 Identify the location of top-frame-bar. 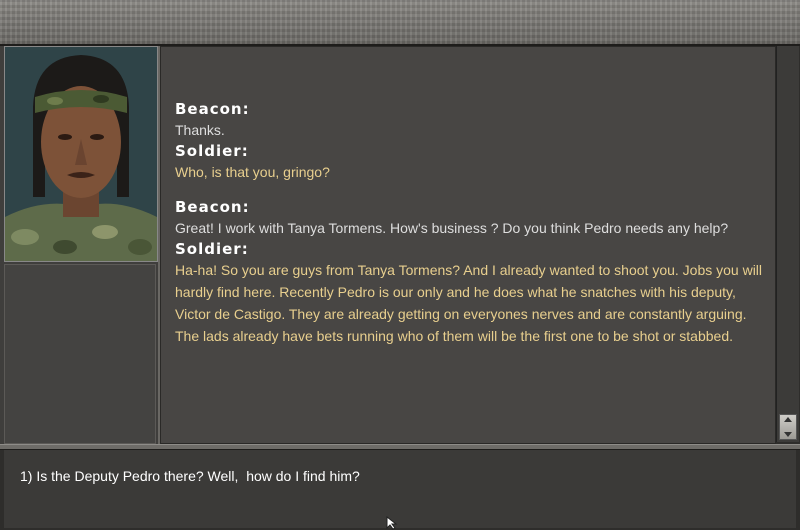
(400, 23).